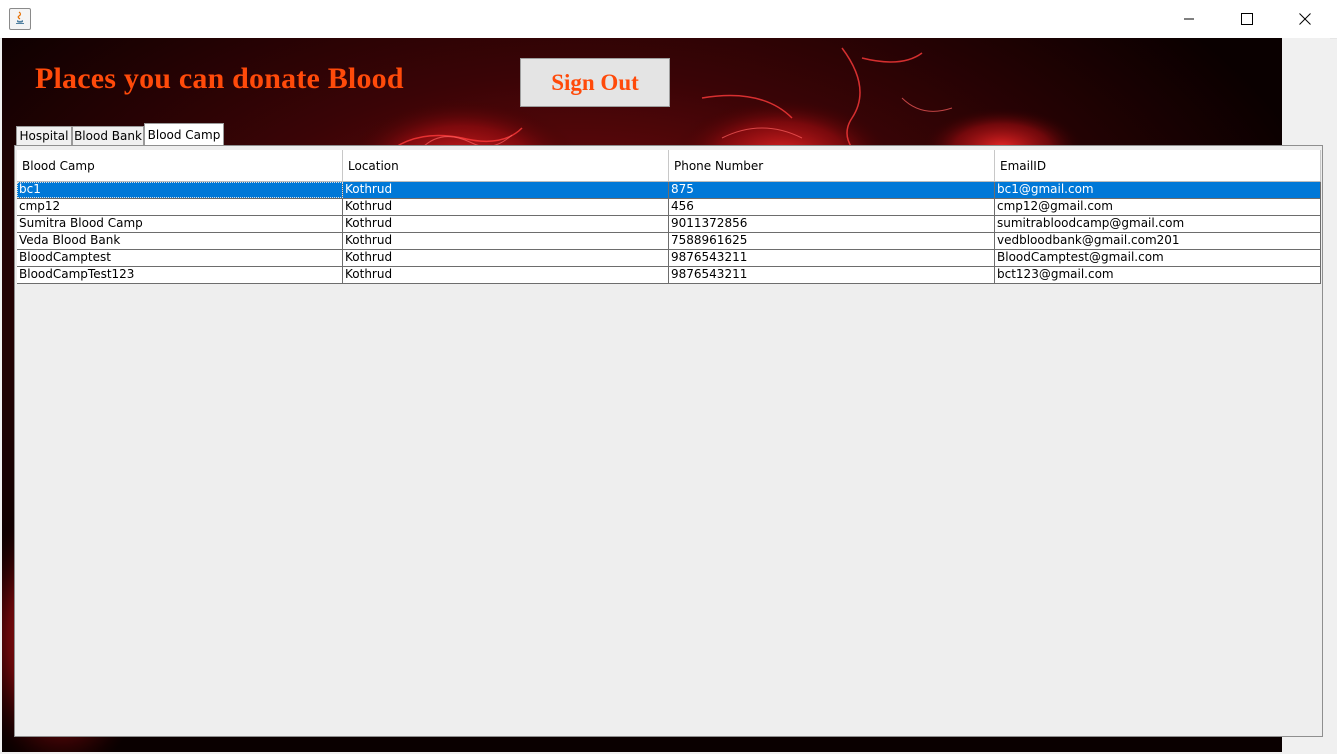  I want to click on cell-email: vedbloodbank@gmail.com201, so click(1158, 241).